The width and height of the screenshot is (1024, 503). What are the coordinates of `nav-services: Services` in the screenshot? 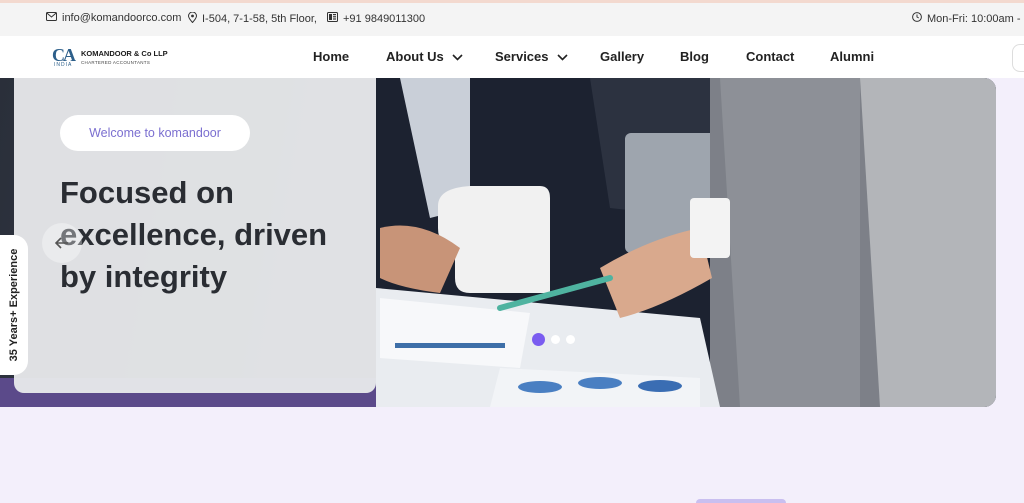 It's located at (531, 56).